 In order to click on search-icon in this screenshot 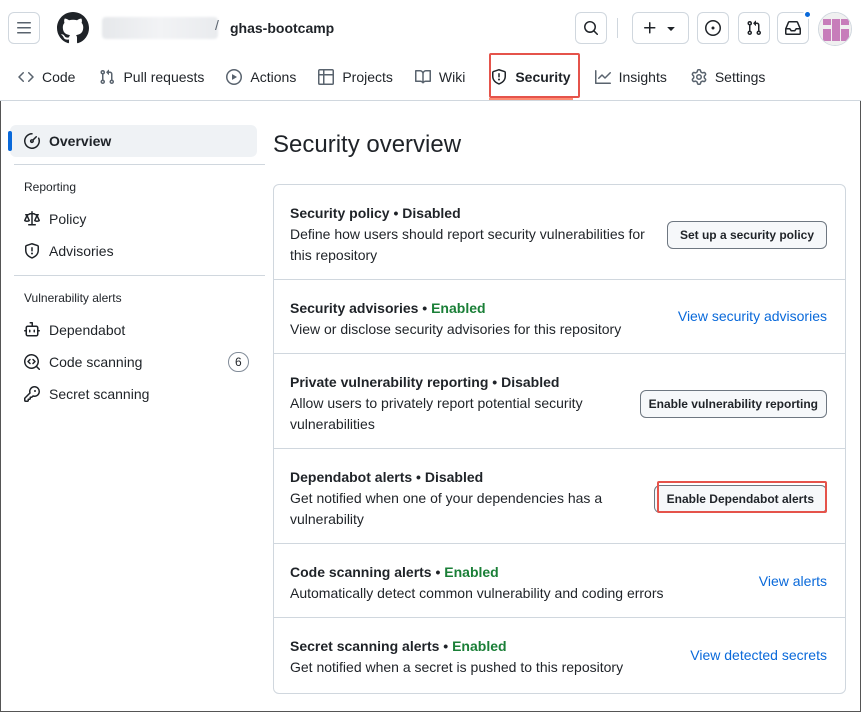, I will do `click(591, 28)`.